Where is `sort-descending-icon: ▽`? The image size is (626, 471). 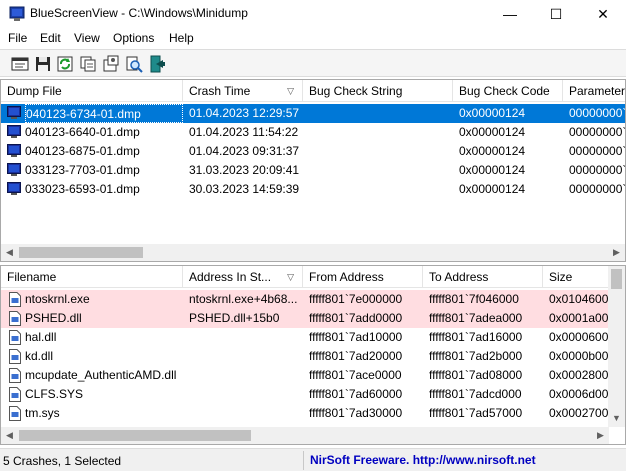 sort-descending-icon: ▽ is located at coordinates (290, 91).